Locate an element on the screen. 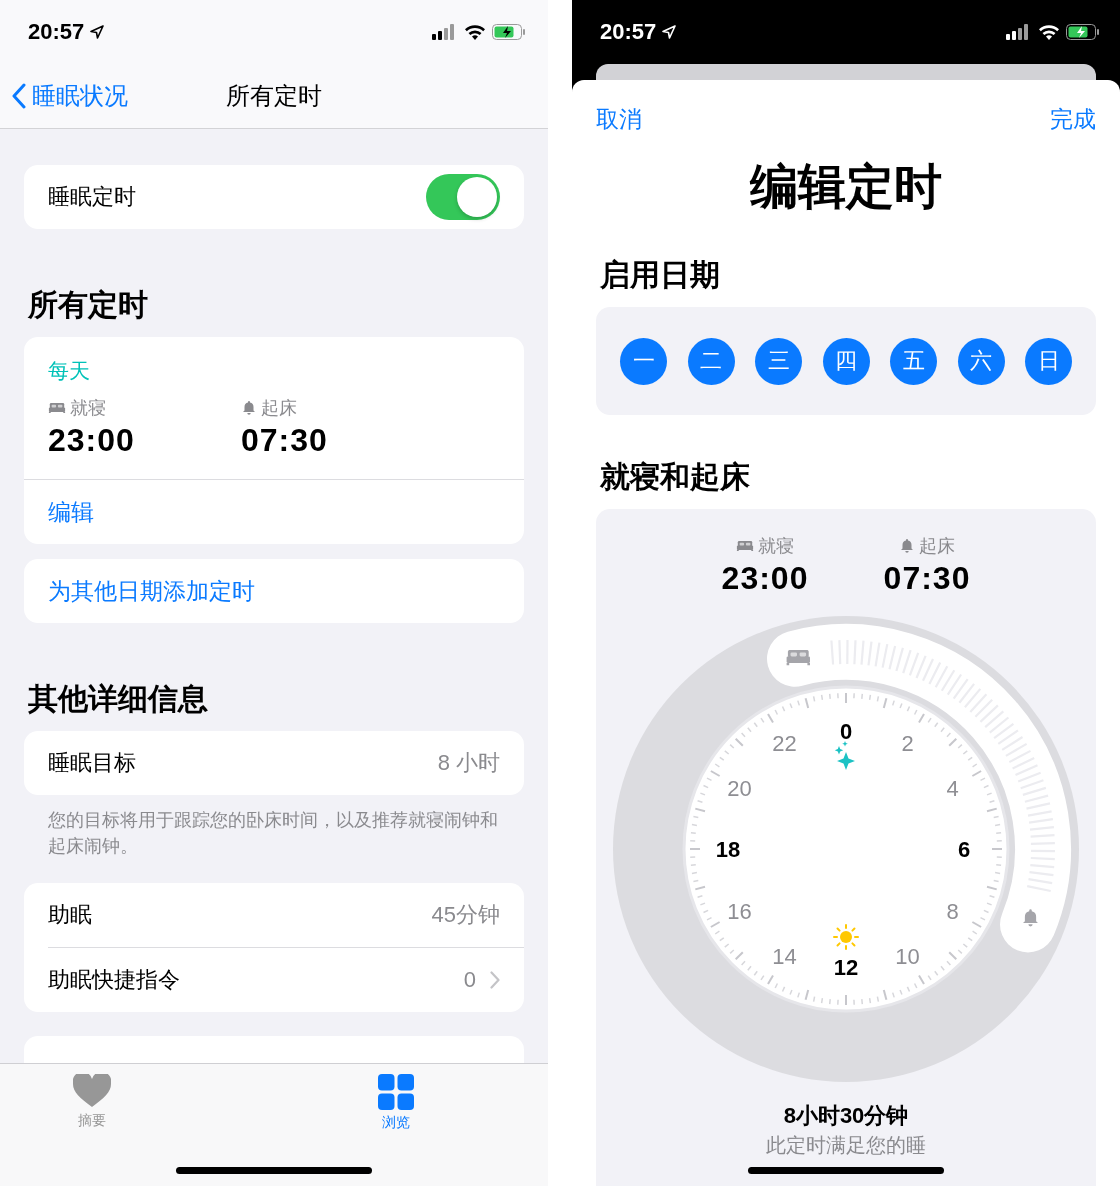 The width and height of the screenshot is (1120, 1186). sparkle-icon is located at coordinates (844, 755).